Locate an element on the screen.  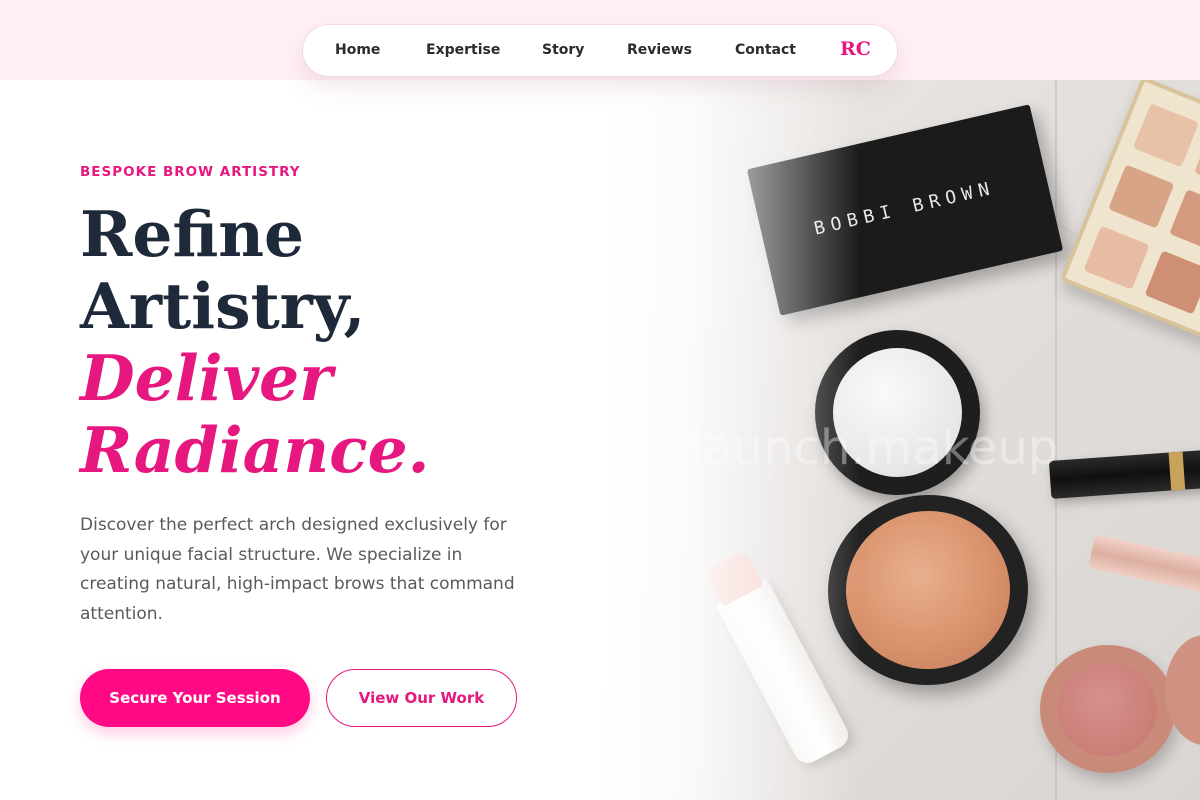
nav-link-contact: Contact is located at coordinates (765, 50).